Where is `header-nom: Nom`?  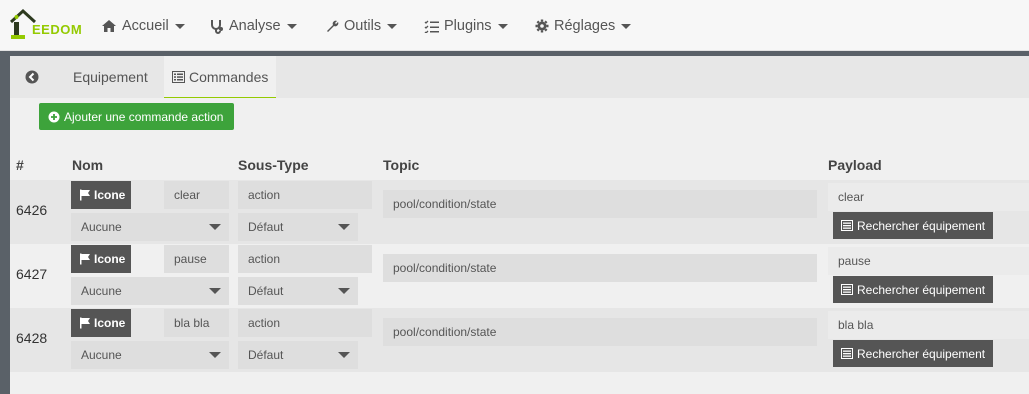 header-nom: Nom is located at coordinates (88, 165).